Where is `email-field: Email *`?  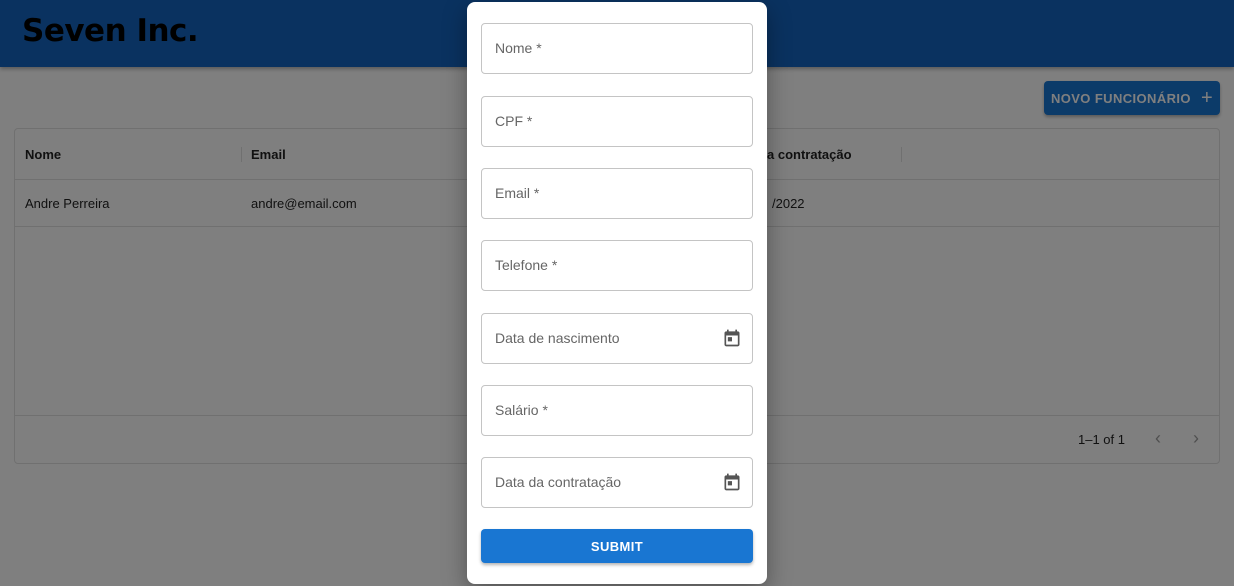 email-field: Email * is located at coordinates (617, 193).